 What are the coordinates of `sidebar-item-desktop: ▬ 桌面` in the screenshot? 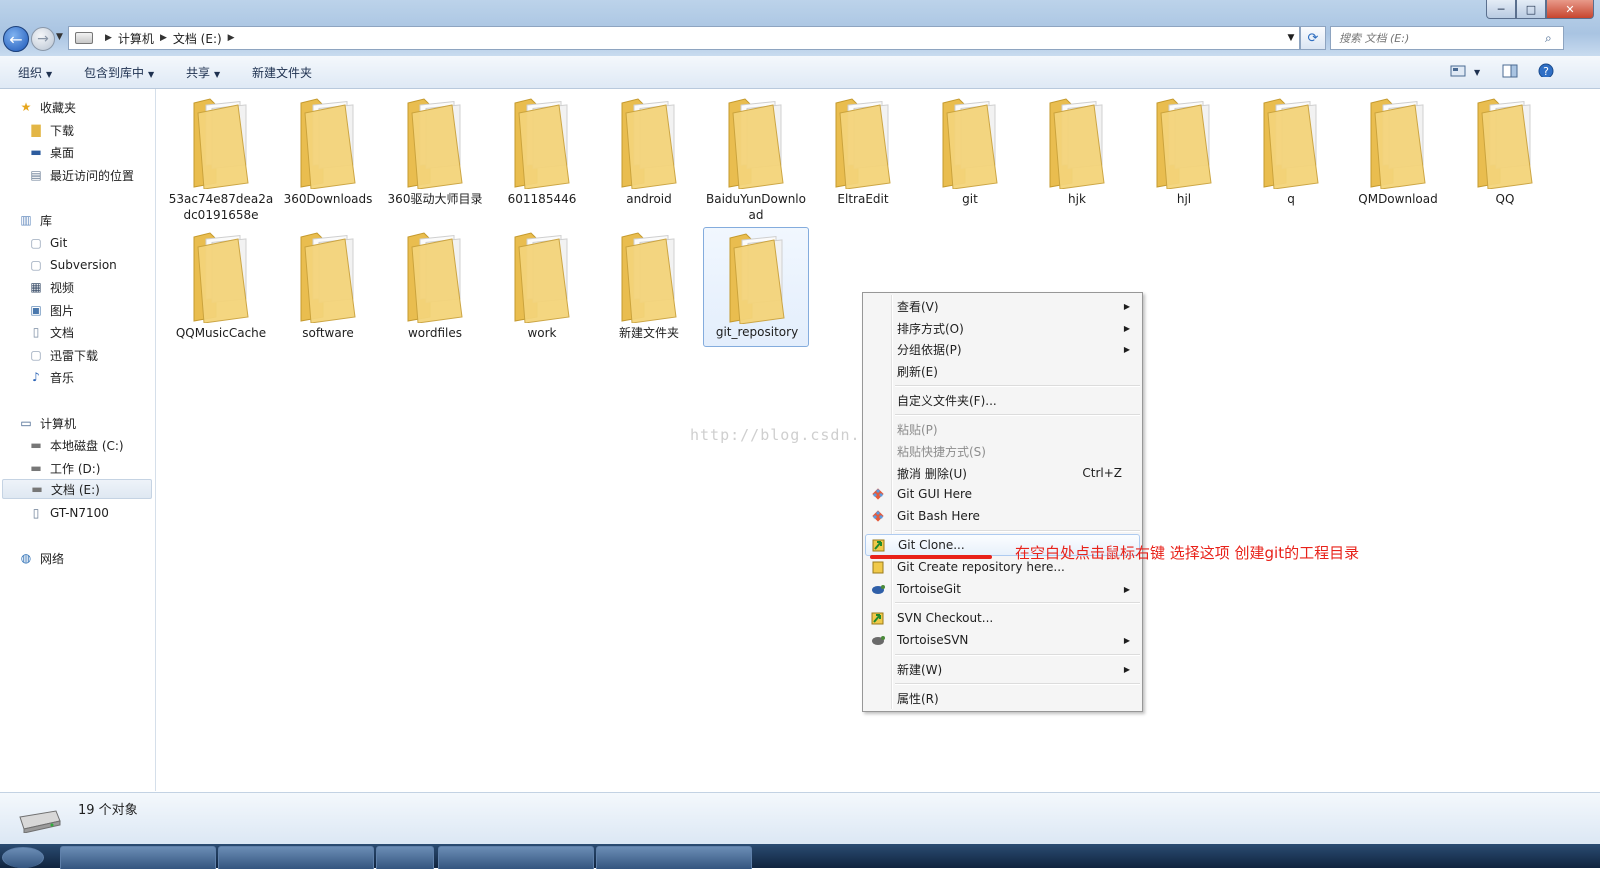 It's located at (51, 152).